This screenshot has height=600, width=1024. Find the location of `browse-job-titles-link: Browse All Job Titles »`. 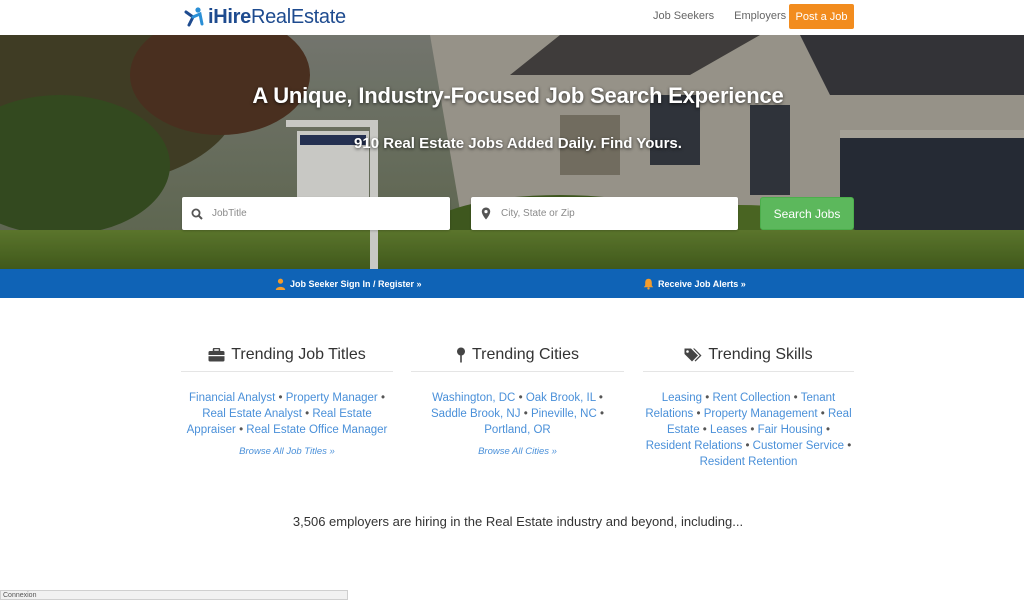

browse-job-titles-link: Browse All Job Titles » is located at coordinates (287, 451).